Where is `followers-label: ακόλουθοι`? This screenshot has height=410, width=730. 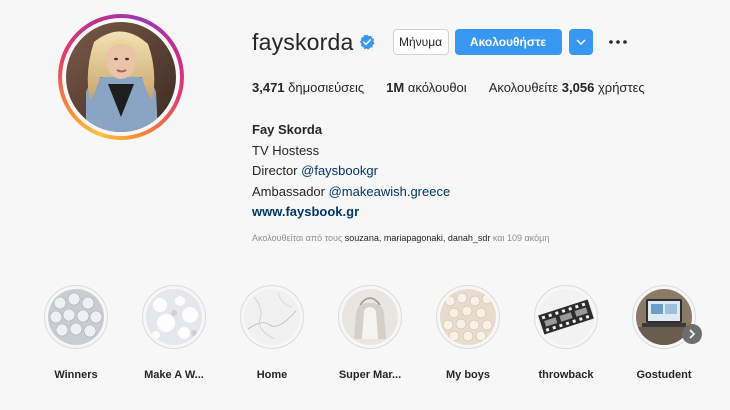 followers-label: ακόλουθοι is located at coordinates (437, 87).